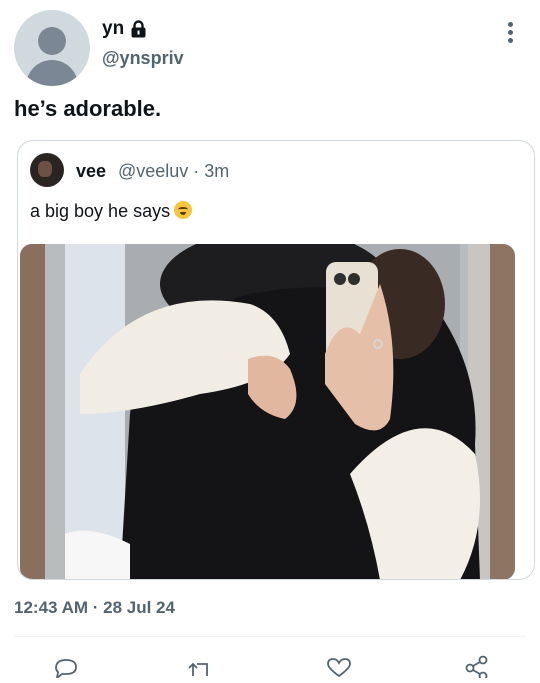 This screenshot has height=683, width=540. I want to click on retweet-icon, so click(200, 666).